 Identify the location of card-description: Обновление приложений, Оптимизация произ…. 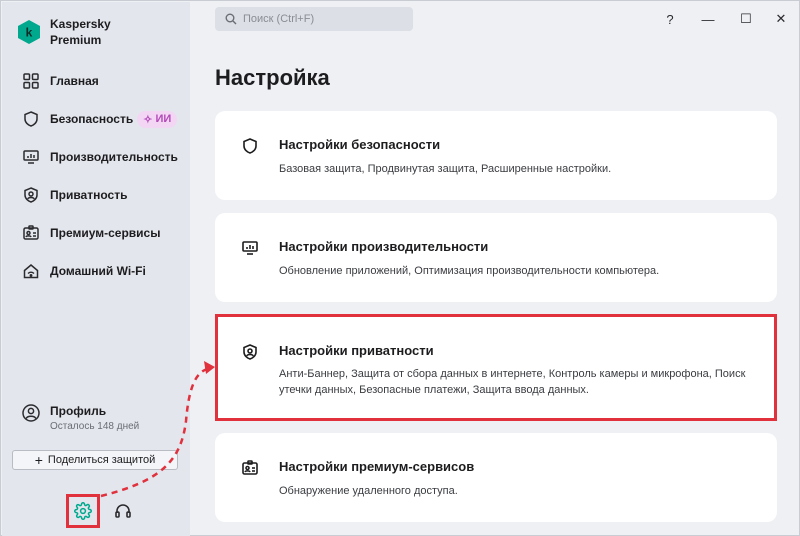
(469, 271).